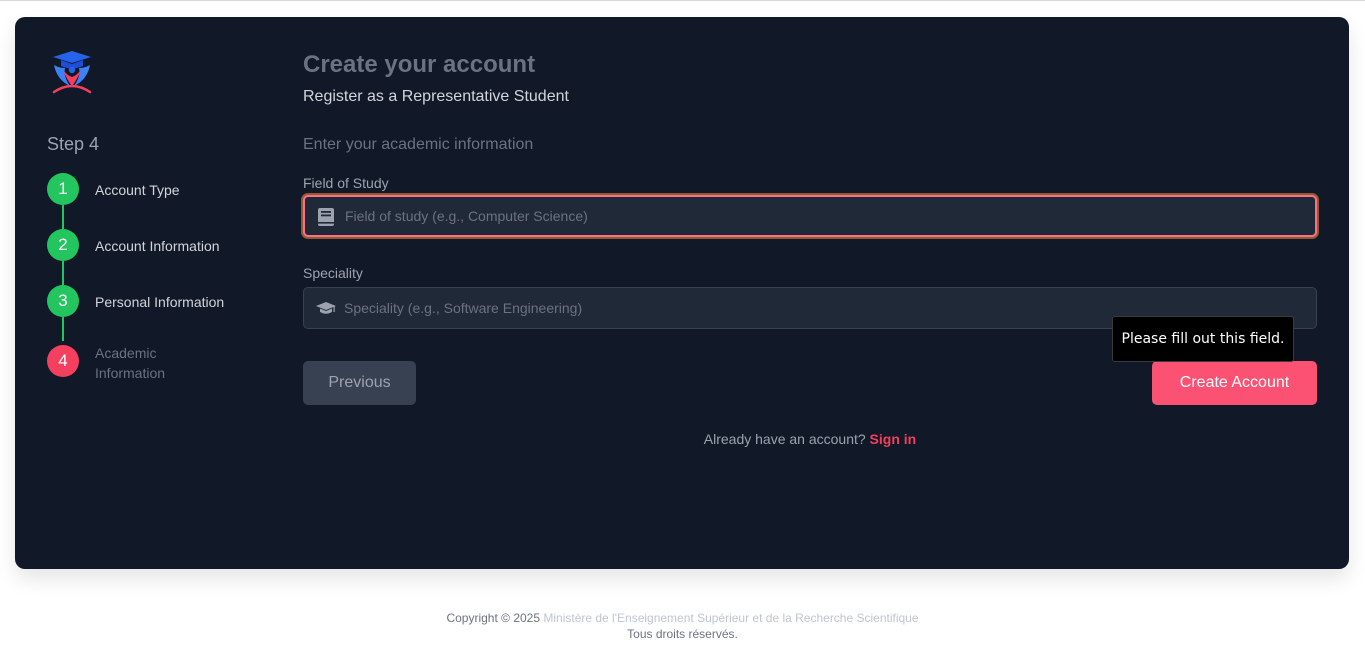 The height and width of the screenshot is (657, 1365). Describe the element at coordinates (346, 183) in the screenshot. I see `field-of-study-label: Field of Study` at that location.